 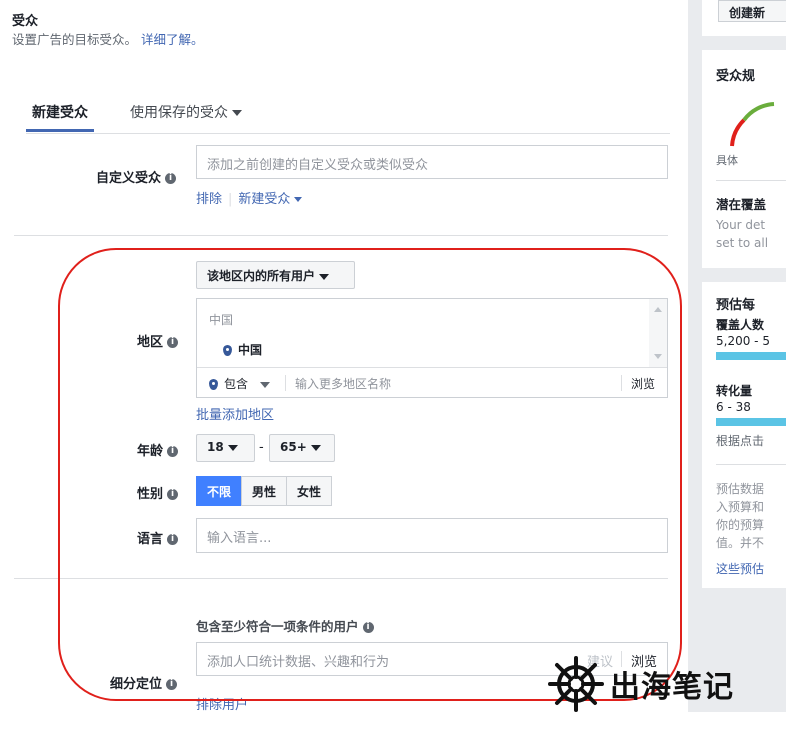 What do you see at coordinates (752, 124) in the screenshot?
I see `audience-gauge` at bounding box center [752, 124].